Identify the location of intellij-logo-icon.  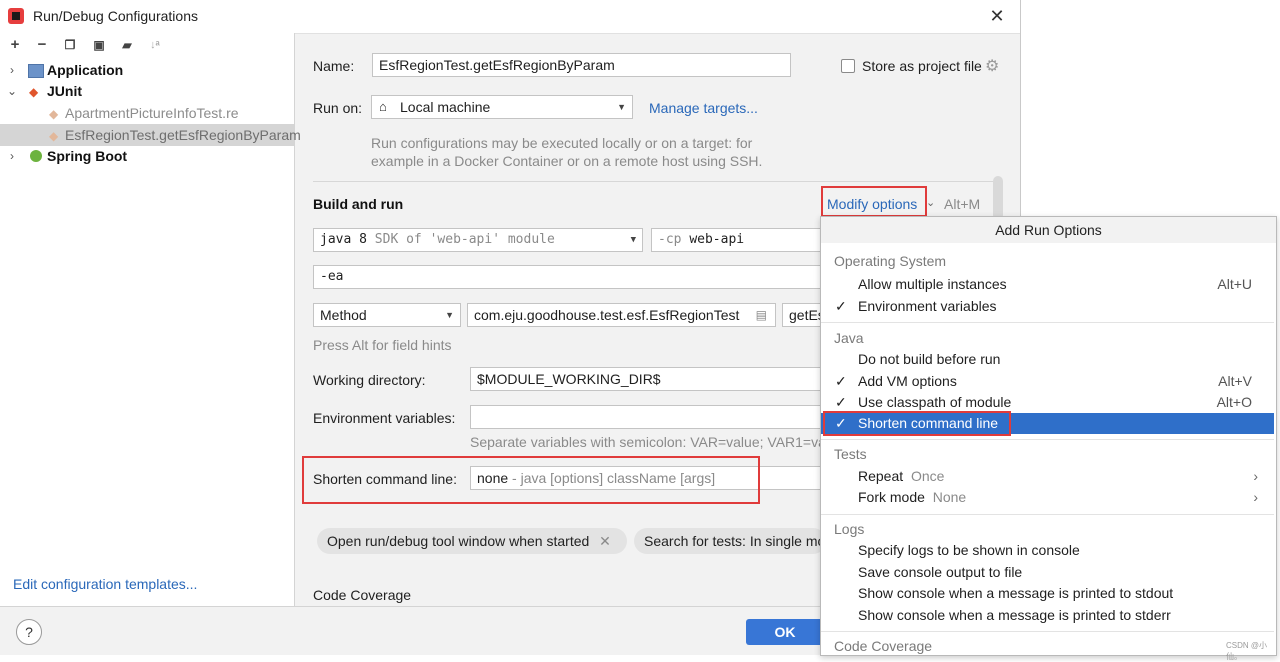
(16, 16).